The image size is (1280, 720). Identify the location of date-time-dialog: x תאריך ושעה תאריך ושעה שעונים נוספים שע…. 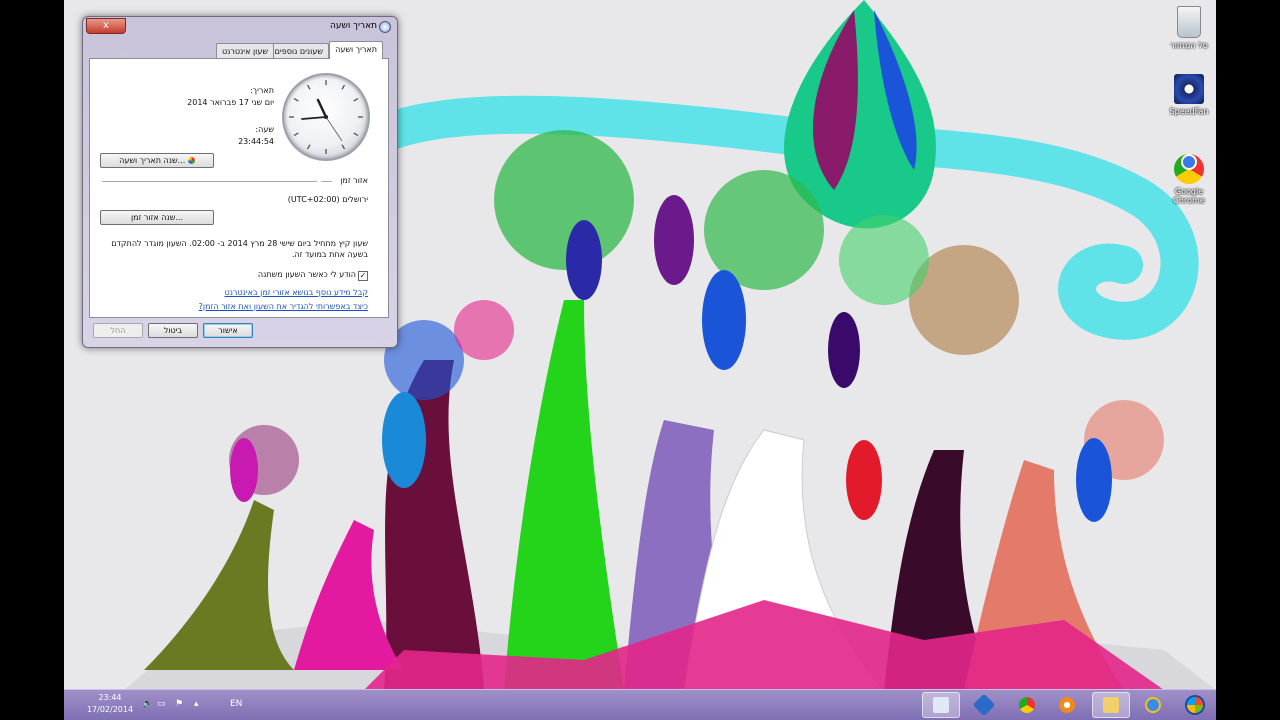
(240, 182).